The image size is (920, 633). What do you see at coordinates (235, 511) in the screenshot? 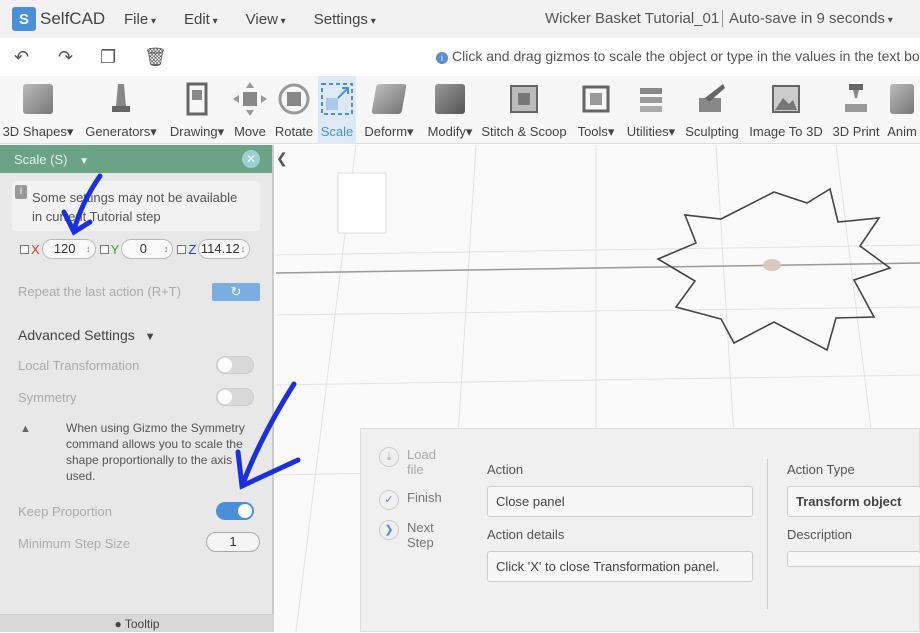
I see `keep-proportion-toggle` at bounding box center [235, 511].